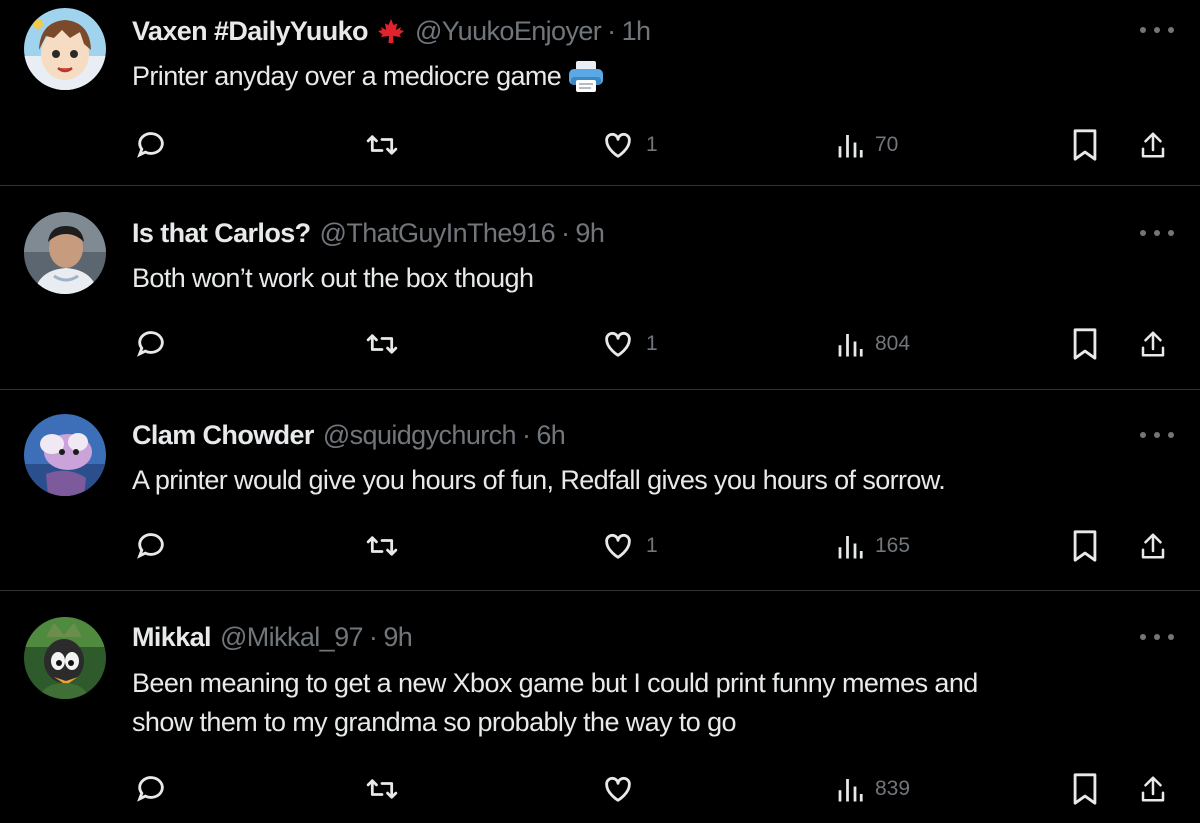 The image size is (1200, 823). Describe the element at coordinates (292, 637) in the screenshot. I see `user-handle: @Mikkal_97` at that location.